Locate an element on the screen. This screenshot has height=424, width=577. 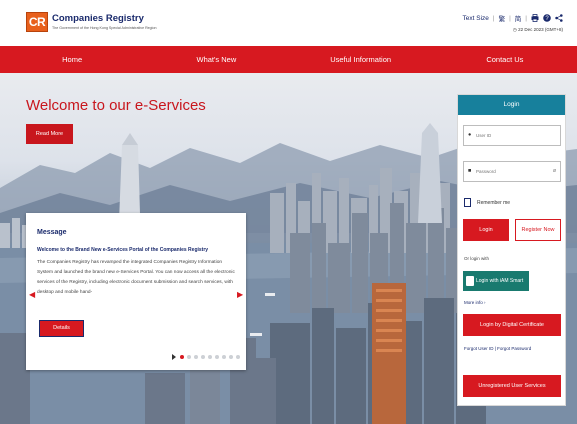
or-login-label: Or login with is located at coordinates (477, 258).